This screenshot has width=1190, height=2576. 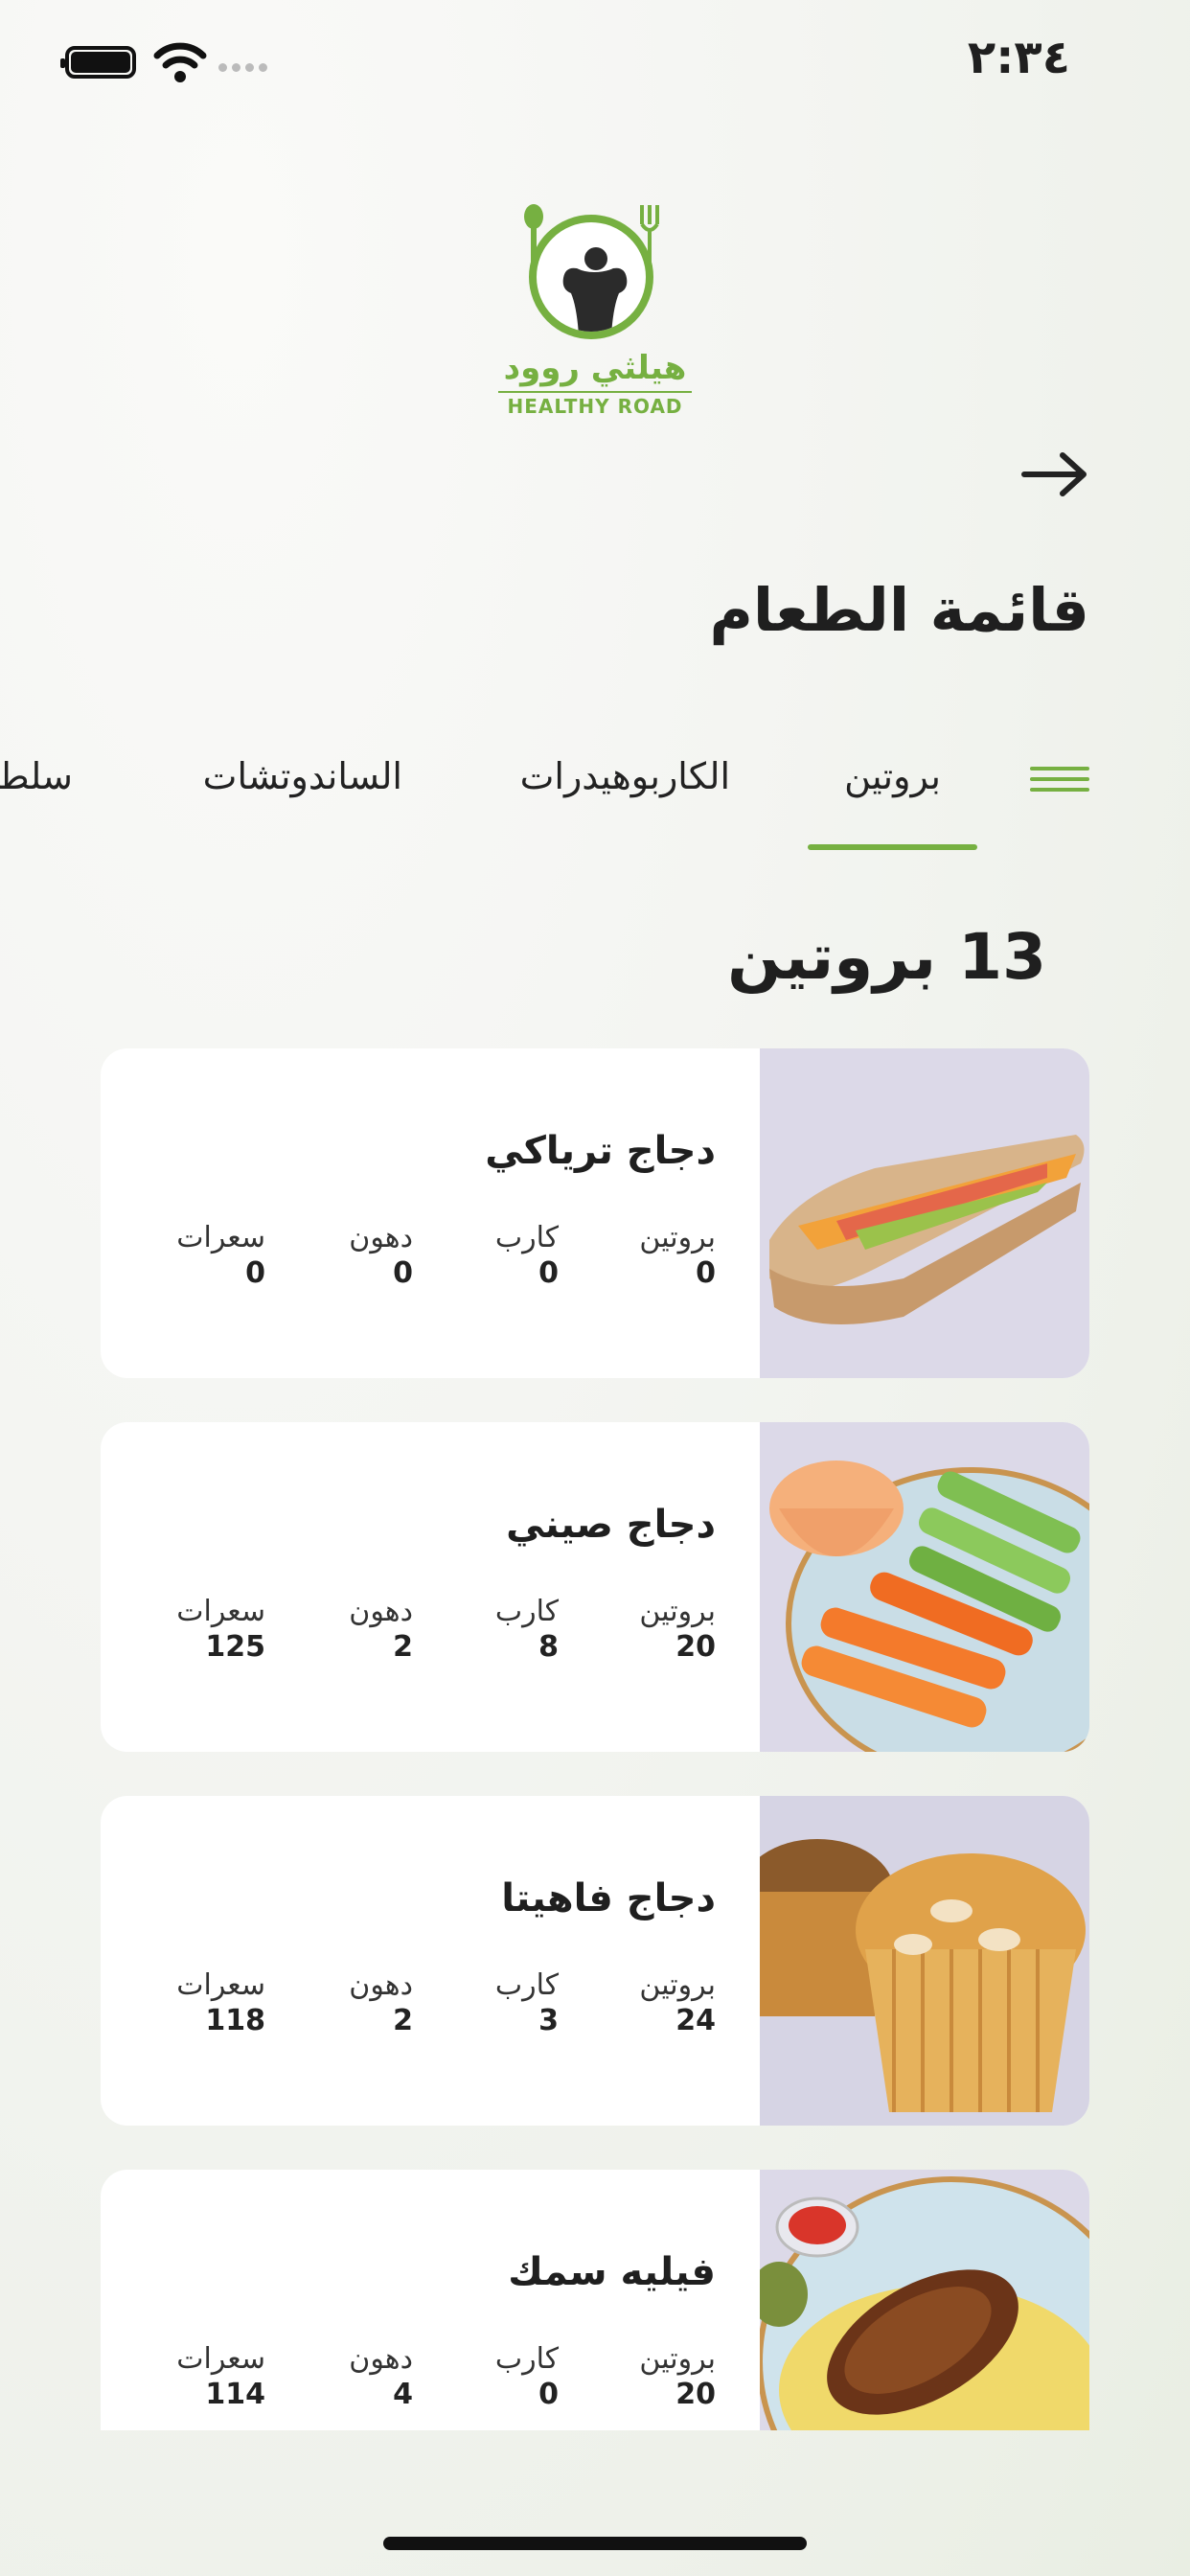 I want to click on cellular-signal-icon, so click(x=243, y=67).